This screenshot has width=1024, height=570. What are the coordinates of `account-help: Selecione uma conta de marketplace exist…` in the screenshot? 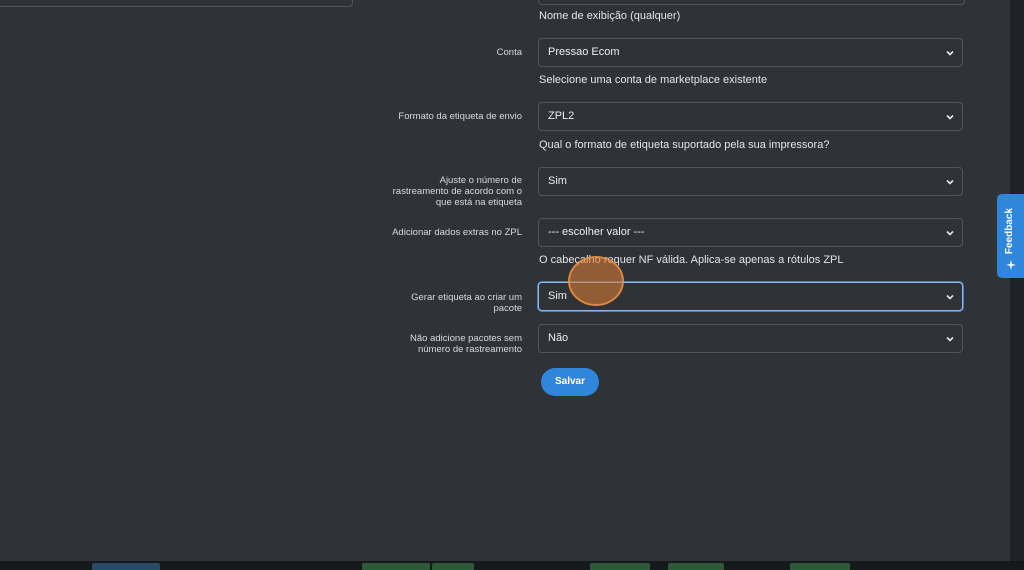 It's located at (653, 80).